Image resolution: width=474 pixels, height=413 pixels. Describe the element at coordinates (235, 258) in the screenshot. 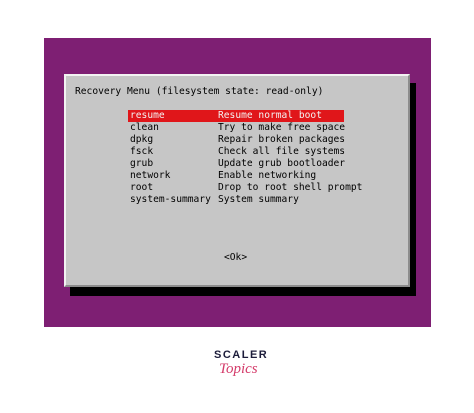

I see `ok-button: <Ok>` at that location.